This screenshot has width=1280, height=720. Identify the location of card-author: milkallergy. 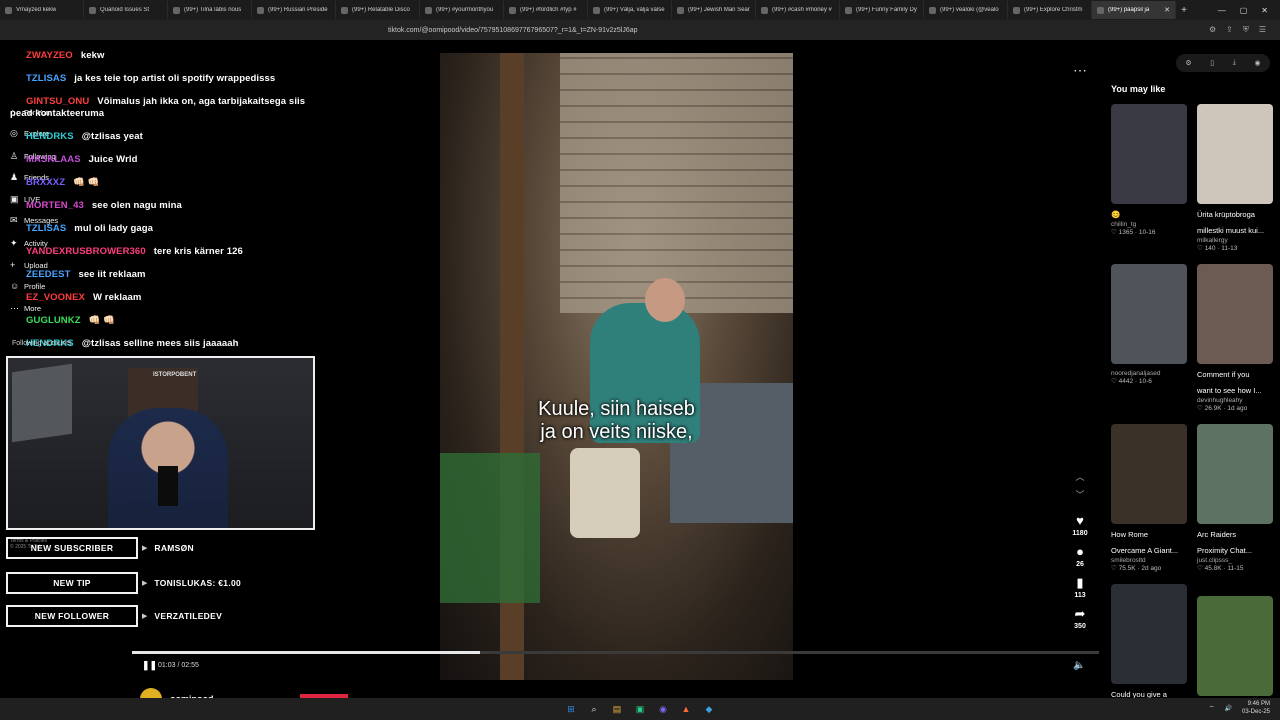
(1235, 240).